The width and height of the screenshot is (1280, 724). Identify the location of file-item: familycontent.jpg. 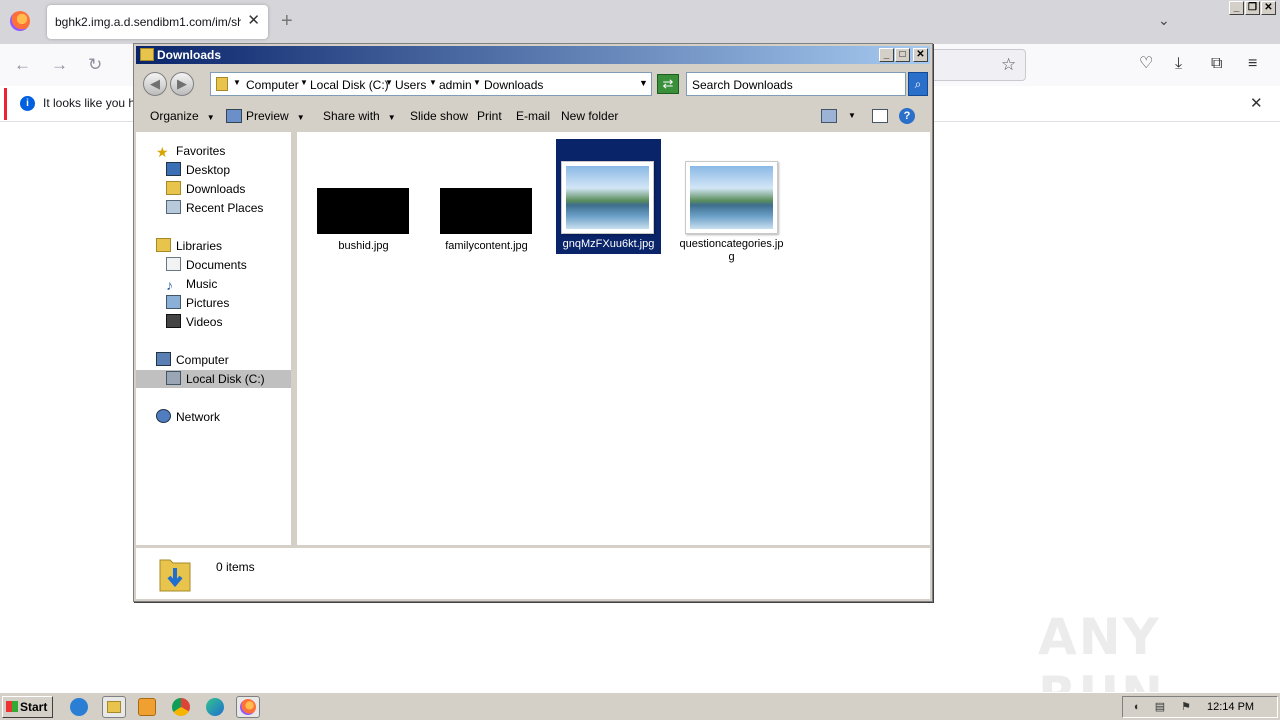
(486, 199).